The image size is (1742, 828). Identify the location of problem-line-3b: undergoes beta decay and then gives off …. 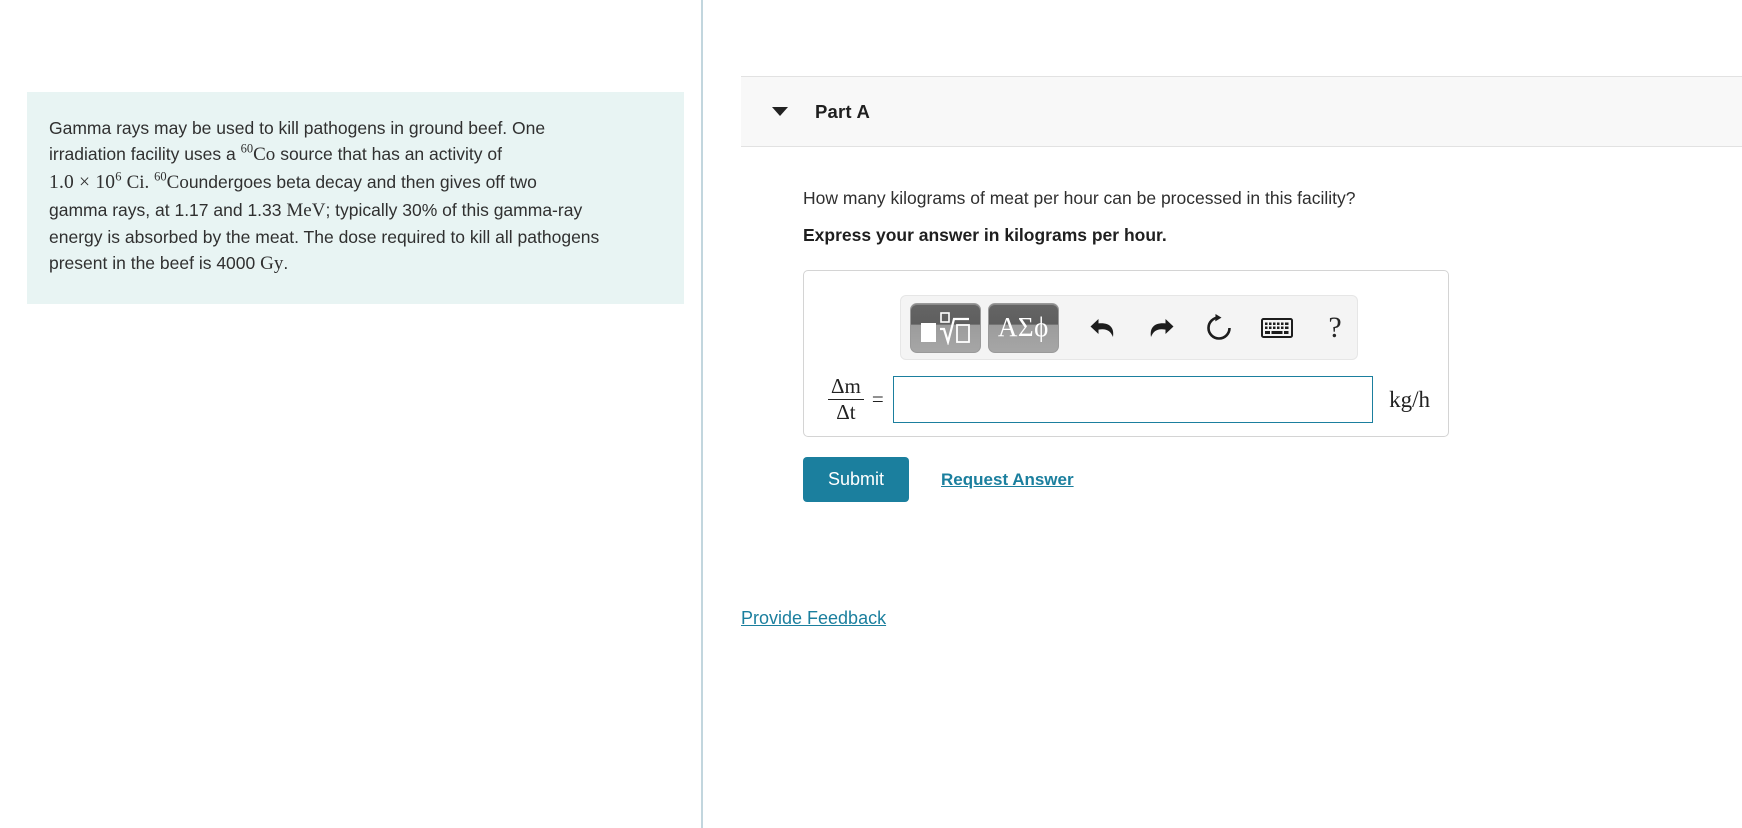
(362, 181).